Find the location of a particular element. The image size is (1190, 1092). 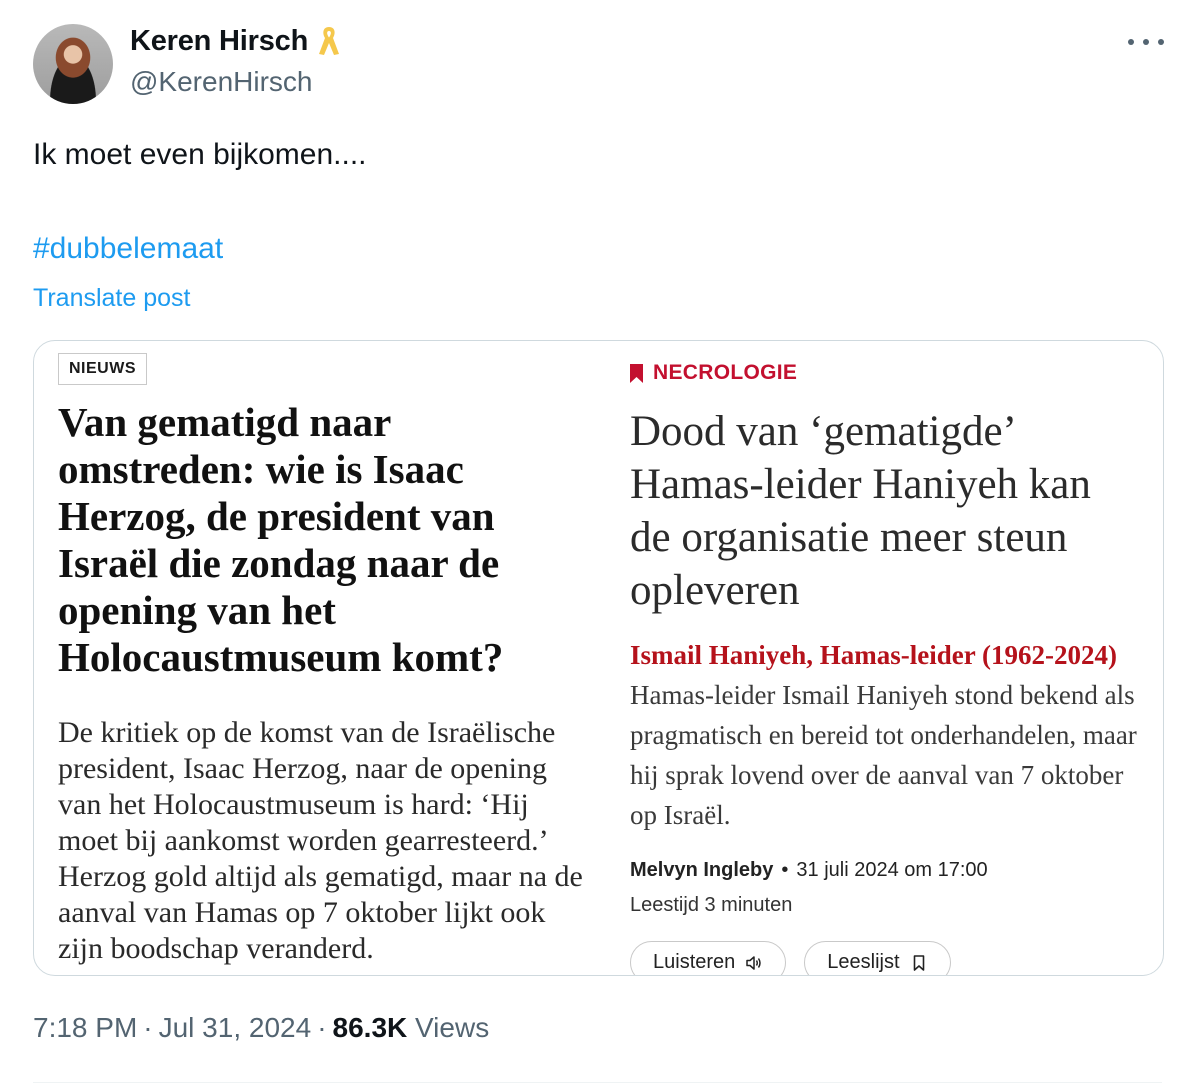

translate-post-link: Translate post is located at coordinates (111, 298).